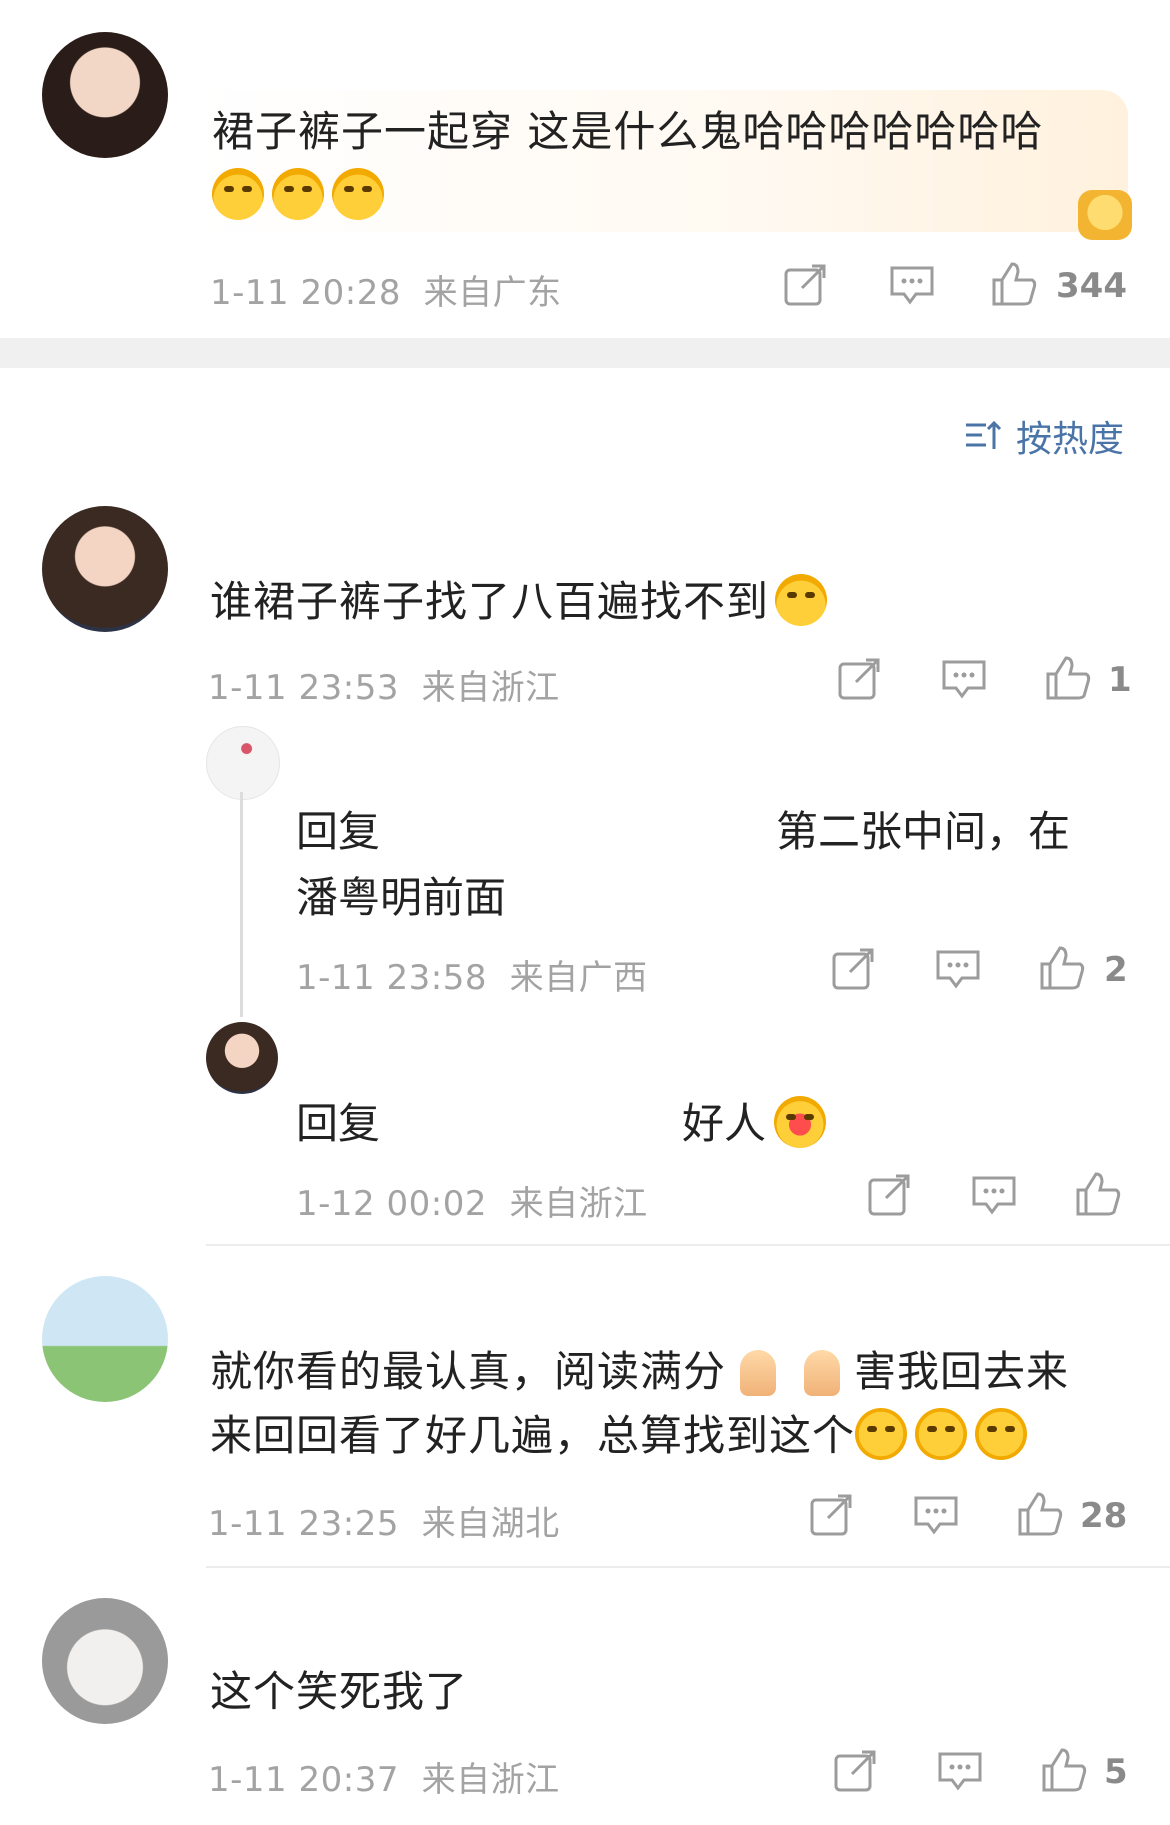 The image size is (1170, 1825). I want to click on comment-meta: 1-11 23:53 来自浙江, so click(384, 684).